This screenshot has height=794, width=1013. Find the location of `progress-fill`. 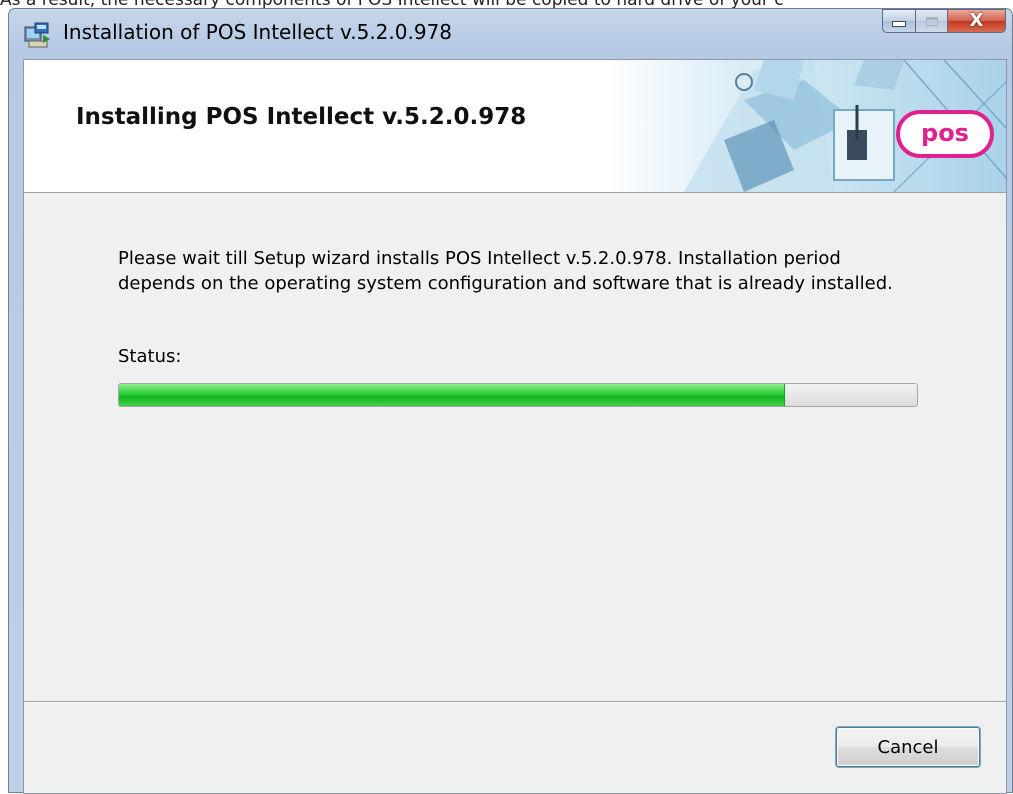

progress-fill is located at coordinates (452, 395).